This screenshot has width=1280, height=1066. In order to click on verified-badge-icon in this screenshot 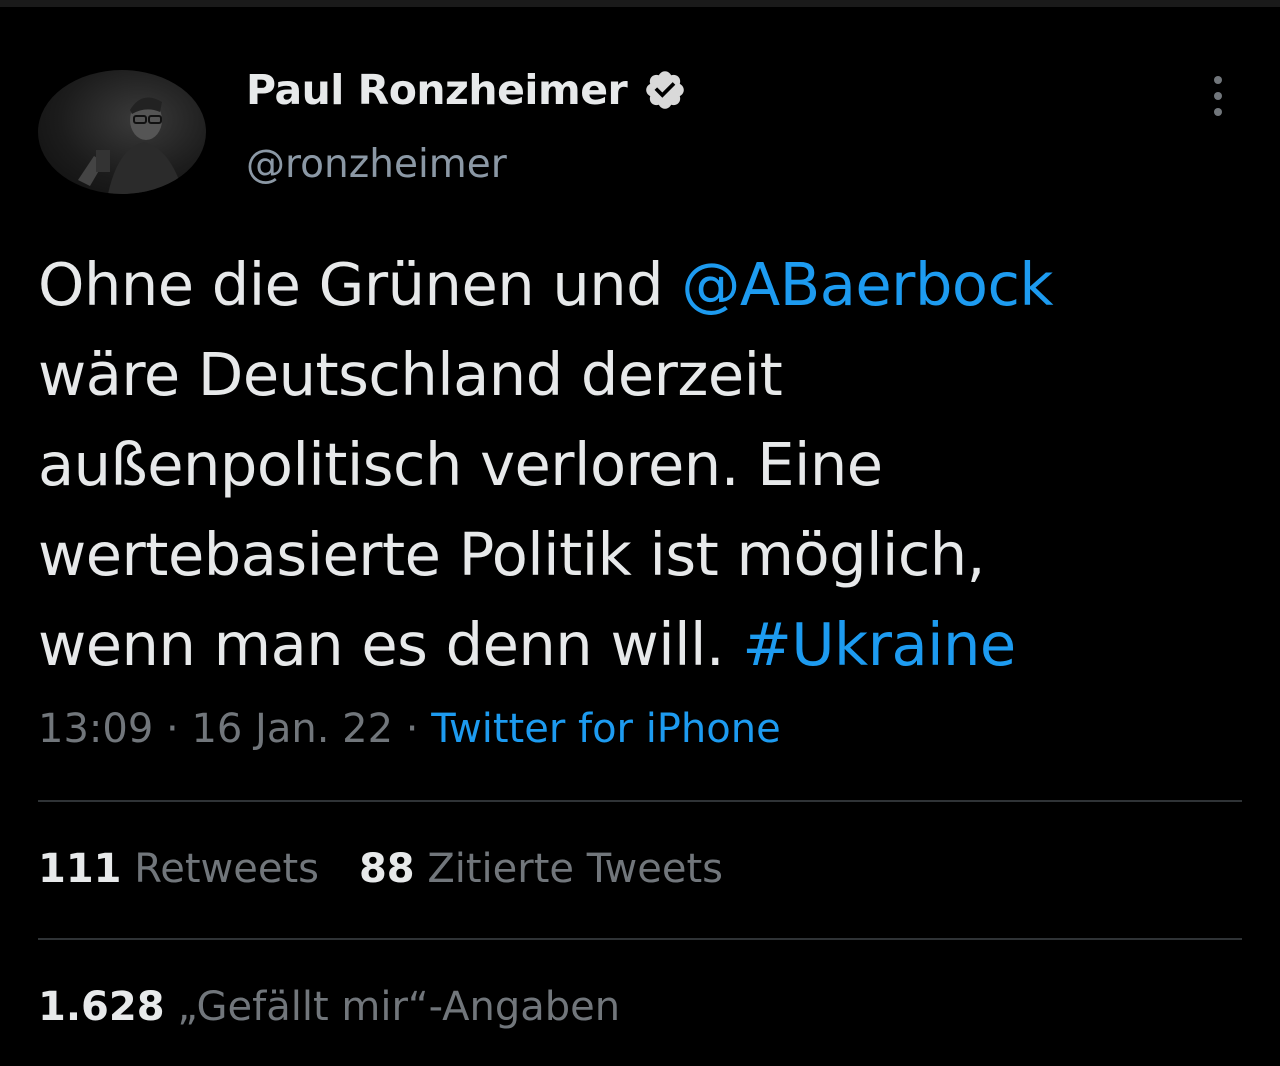, I will do `click(665, 90)`.